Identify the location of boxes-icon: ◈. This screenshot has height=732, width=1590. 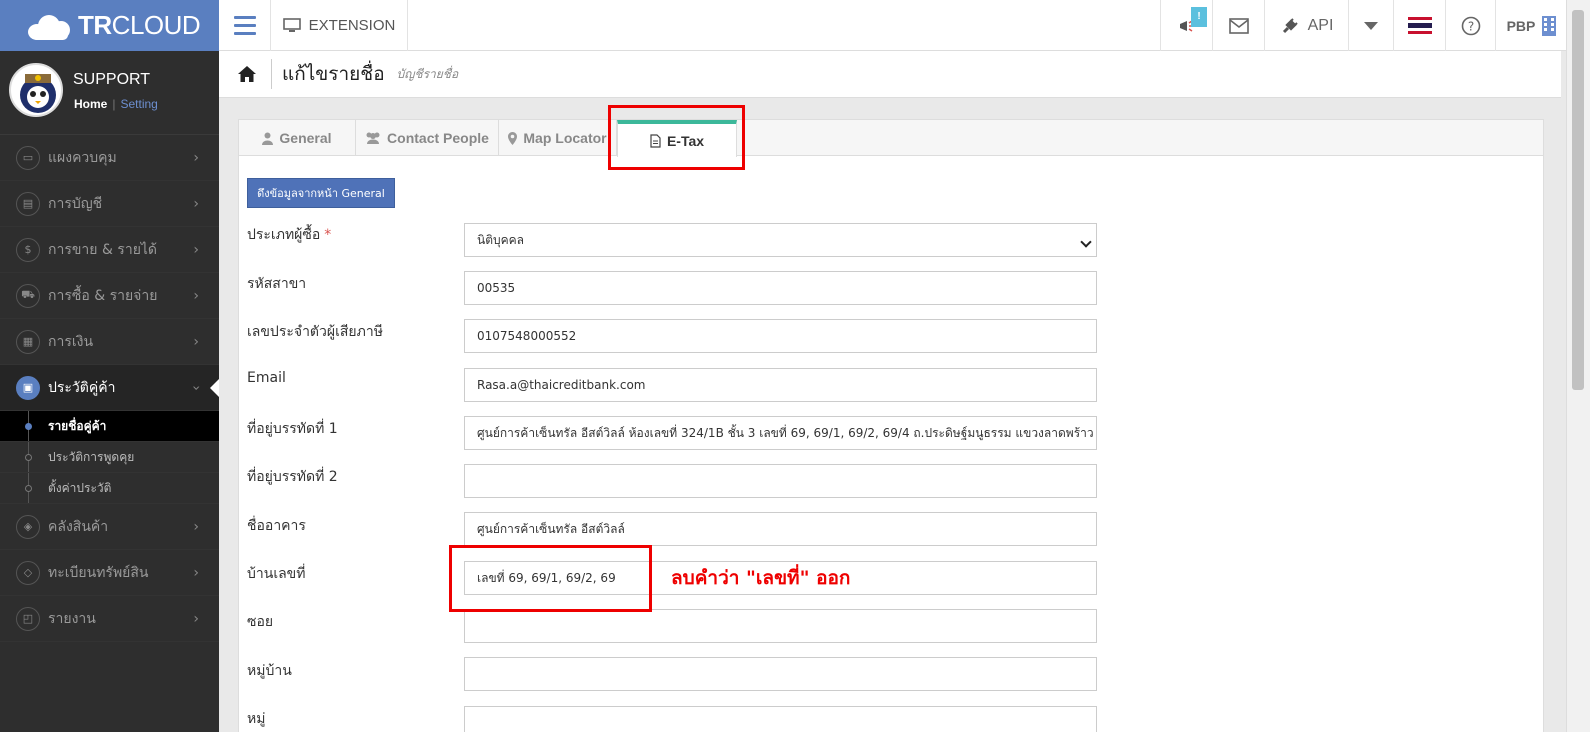
(28, 526).